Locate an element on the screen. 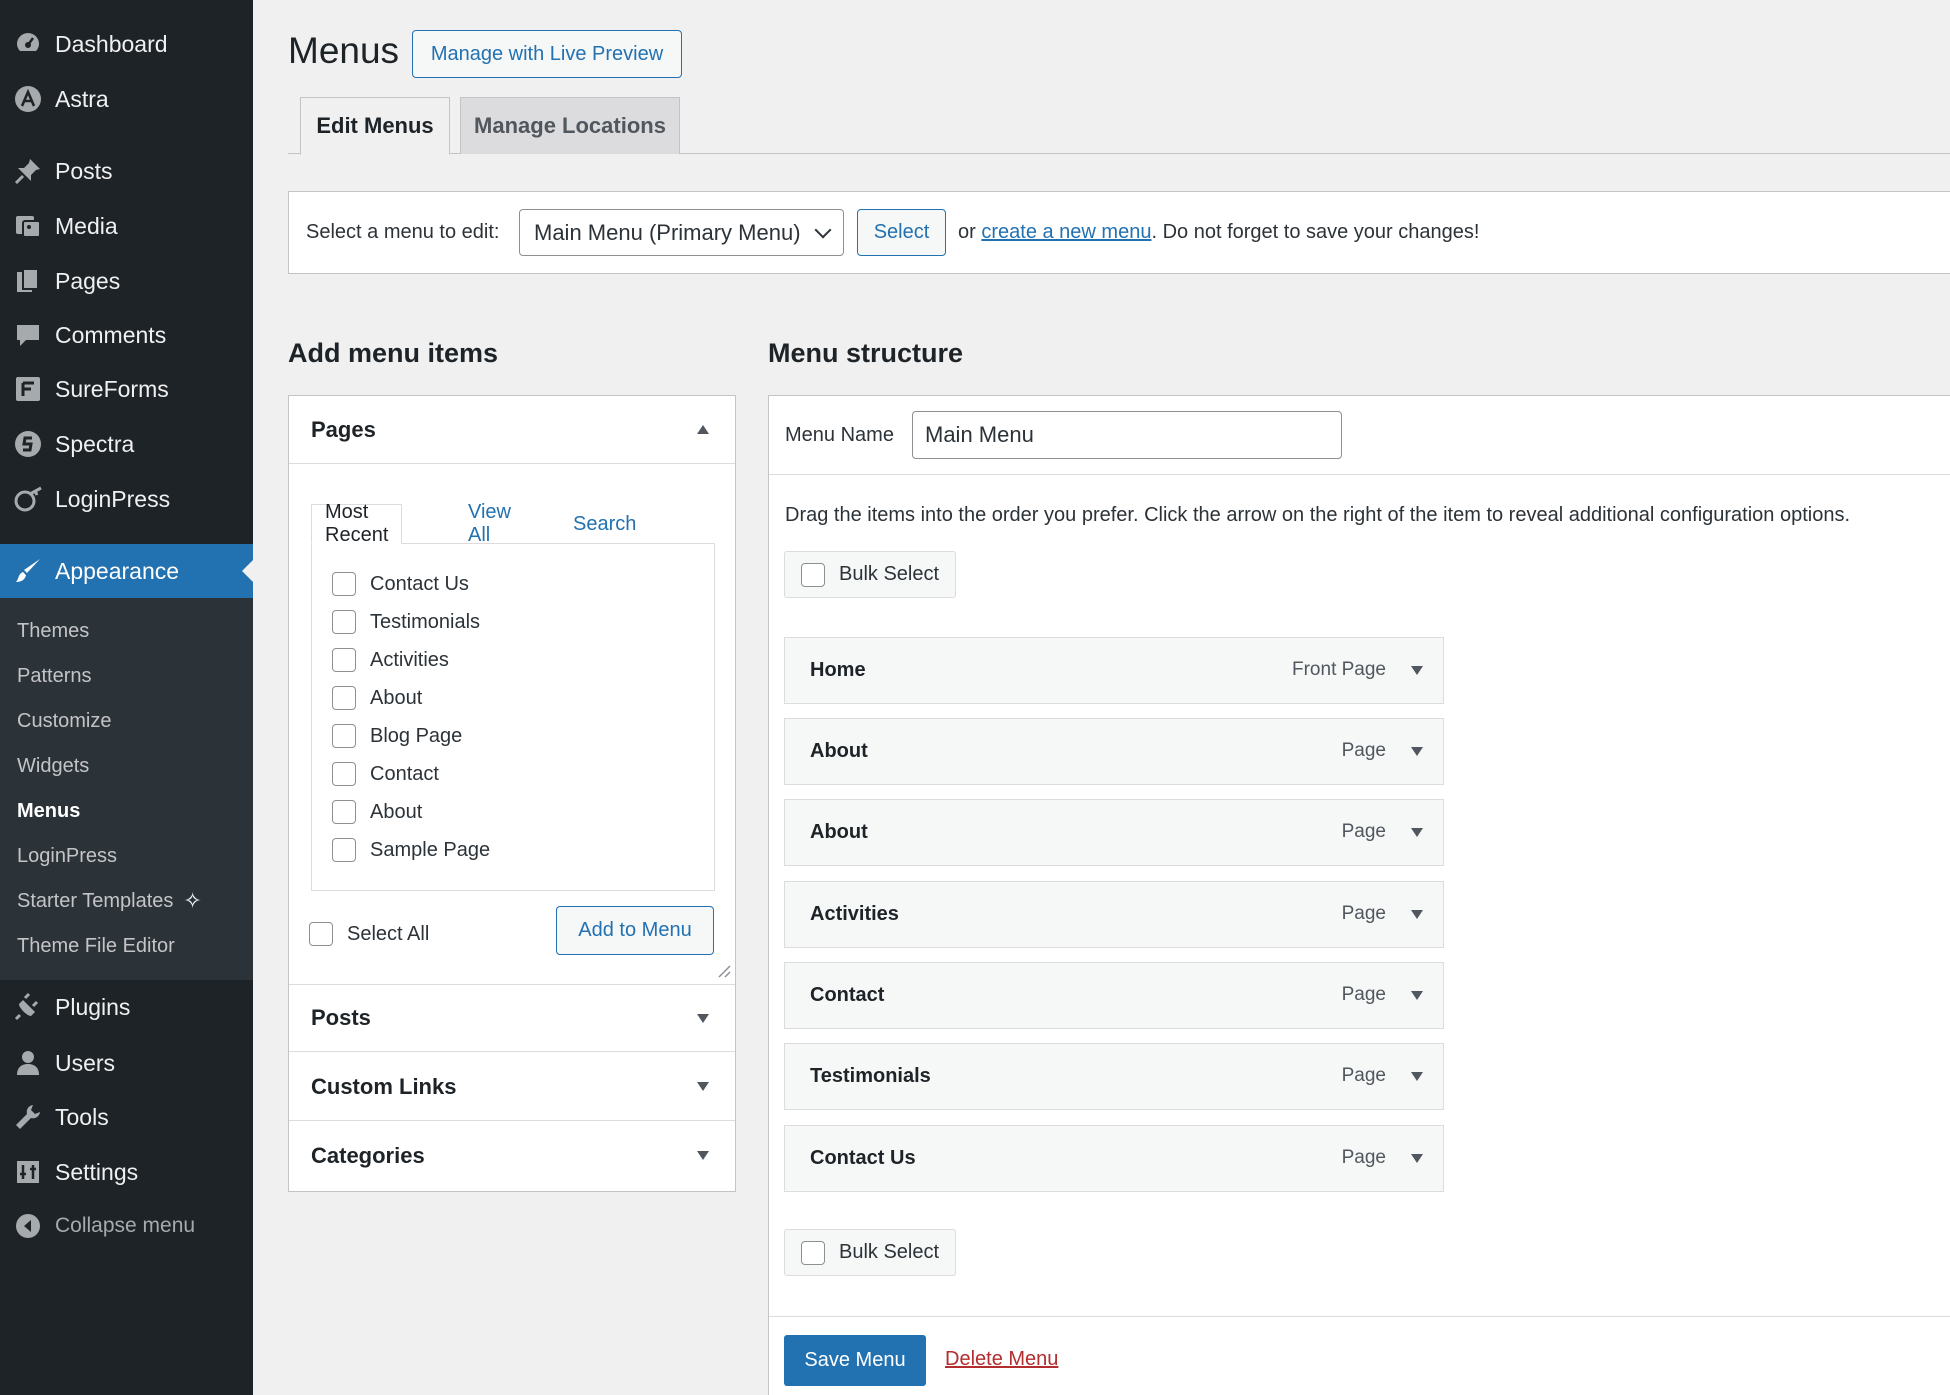  submenu-item-customize: Customize is located at coordinates (64, 721).